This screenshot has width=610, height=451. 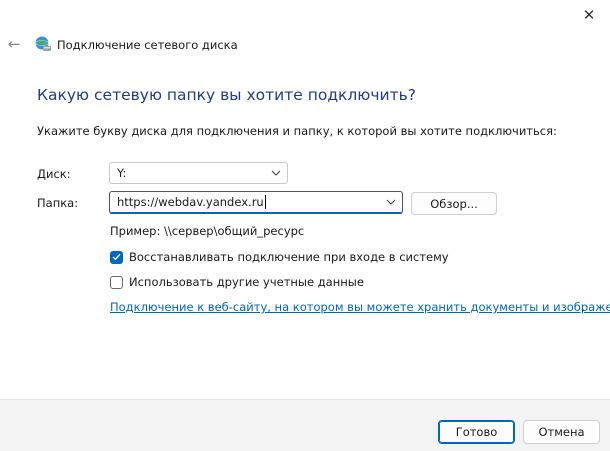 I want to click on cancel-button: Отмена, so click(x=561, y=432).